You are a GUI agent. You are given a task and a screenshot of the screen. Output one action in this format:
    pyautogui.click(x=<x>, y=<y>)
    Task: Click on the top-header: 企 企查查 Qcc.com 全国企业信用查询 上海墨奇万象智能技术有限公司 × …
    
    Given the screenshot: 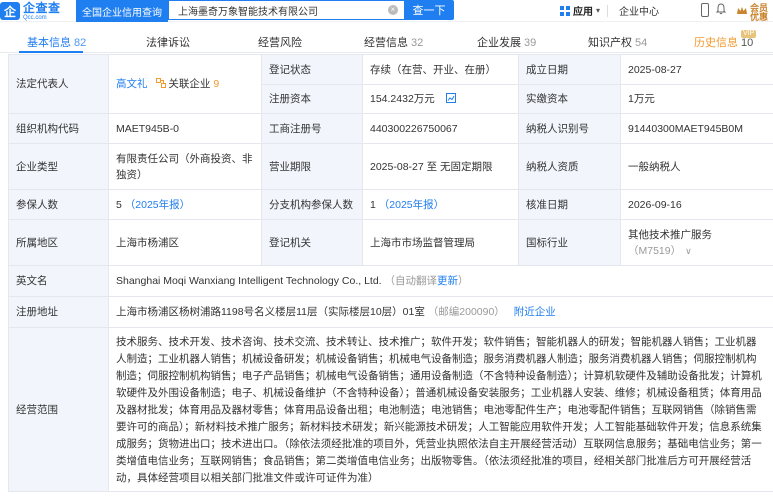 What is the action you would take?
    pyautogui.click(x=386, y=11)
    